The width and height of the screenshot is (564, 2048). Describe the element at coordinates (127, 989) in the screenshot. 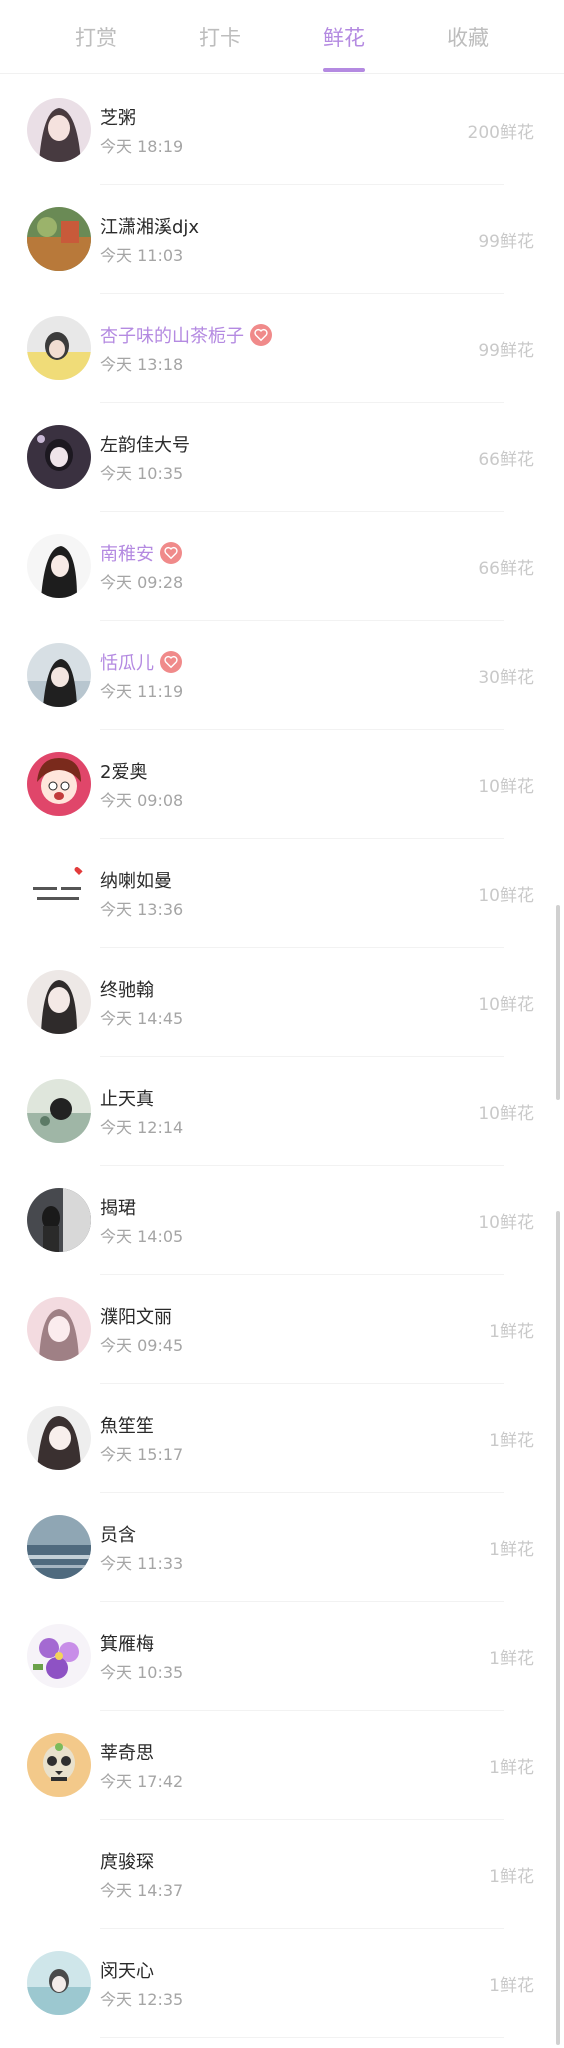

I see `user-name: 终驰翰` at that location.